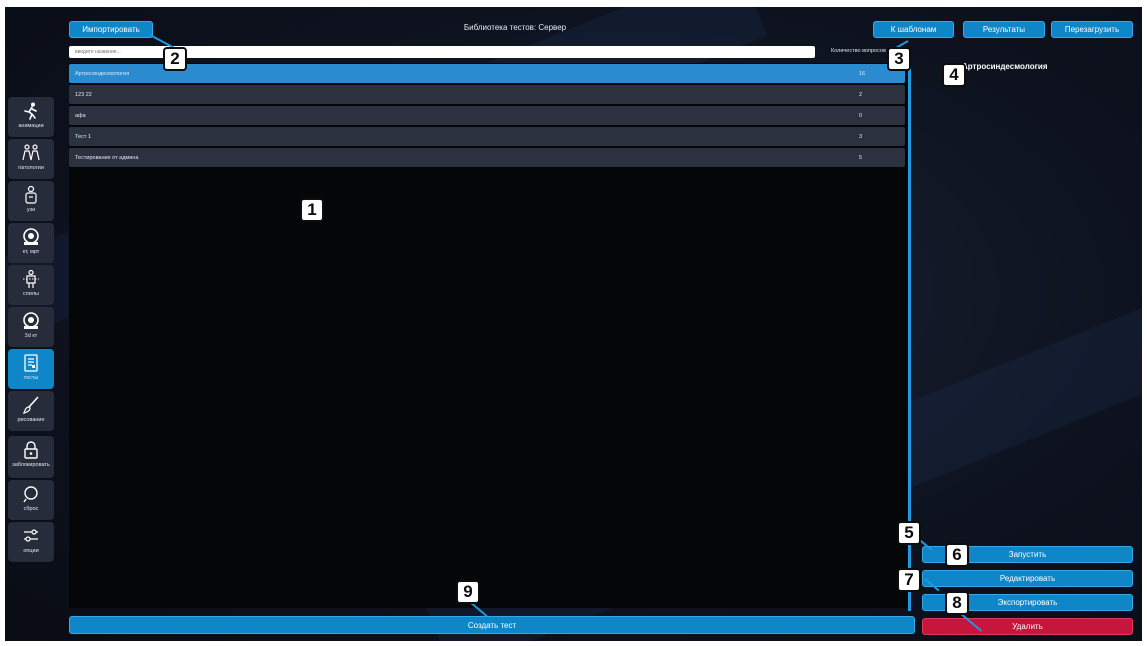 This screenshot has width=1147, height=646. What do you see at coordinates (83, 136) in the screenshot?
I see `test-name: Тест 1` at bounding box center [83, 136].